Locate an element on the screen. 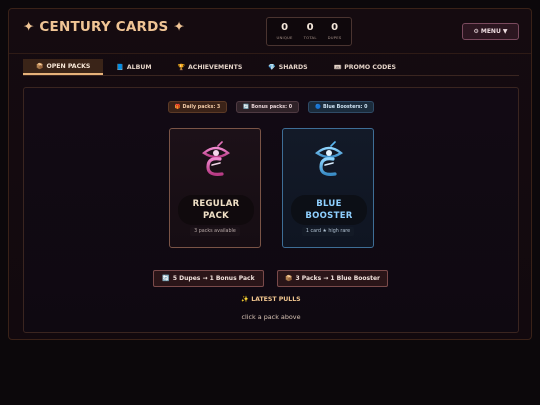 This screenshot has height=405, width=540. blue-booster-name-wrap: BLUE BOOSTER is located at coordinates (329, 210).